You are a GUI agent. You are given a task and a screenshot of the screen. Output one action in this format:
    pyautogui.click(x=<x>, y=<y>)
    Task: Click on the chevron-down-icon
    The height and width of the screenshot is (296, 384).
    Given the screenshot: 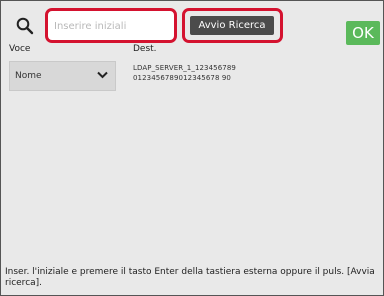 What is the action you would take?
    pyautogui.click(x=102, y=75)
    